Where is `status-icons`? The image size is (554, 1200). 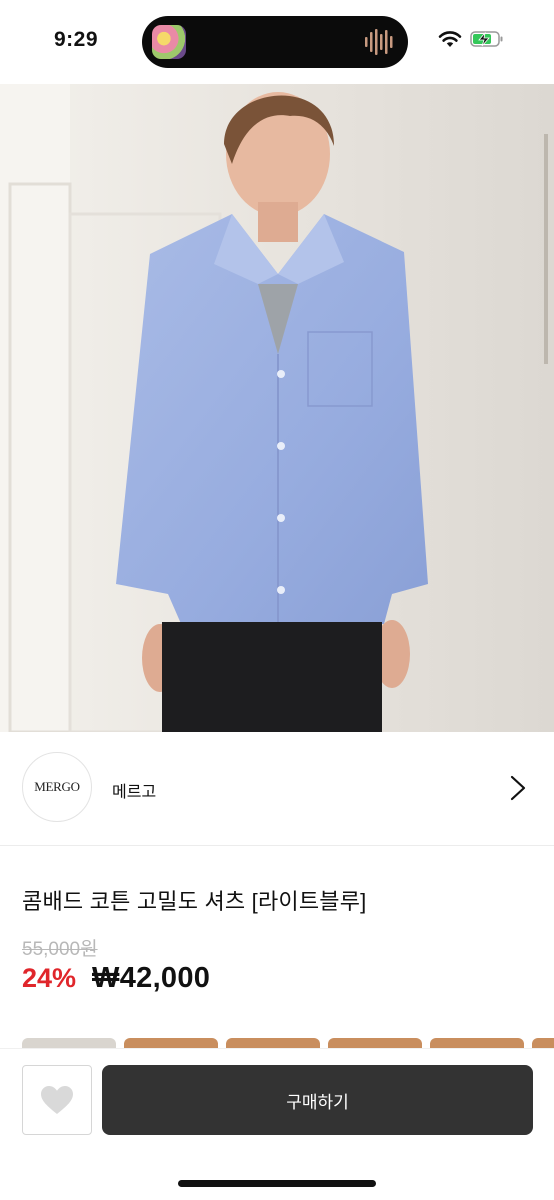 status-icons is located at coordinates (471, 39).